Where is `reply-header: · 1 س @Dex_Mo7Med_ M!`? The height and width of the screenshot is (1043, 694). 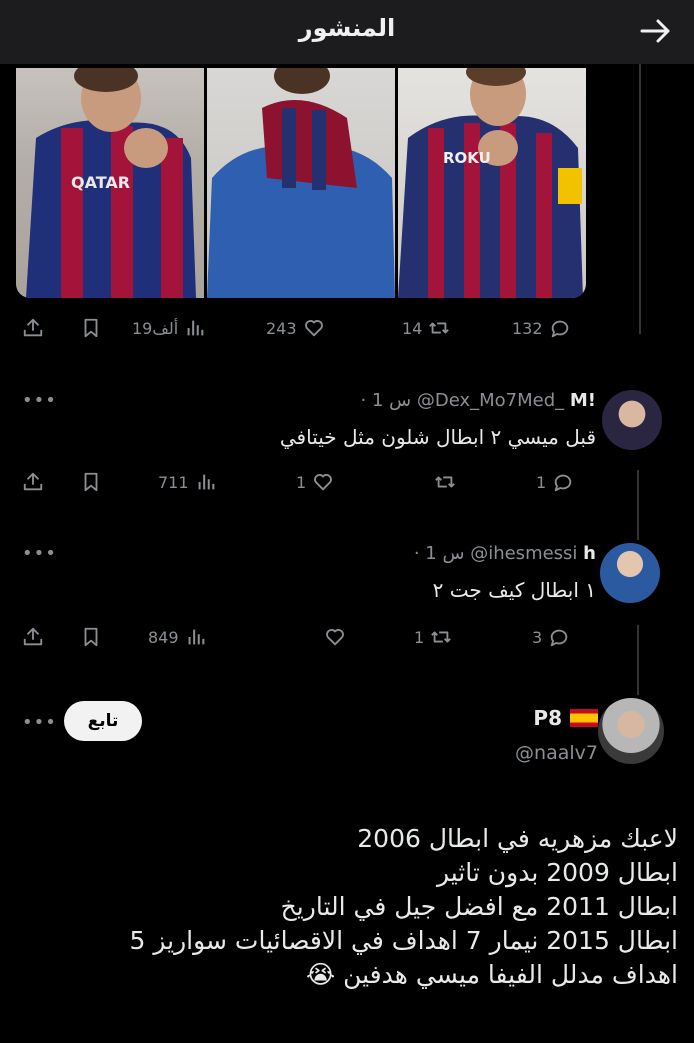 reply-header: · 1 س @Dex_Mo7Med_ M! is located at coordinates (479, 400).